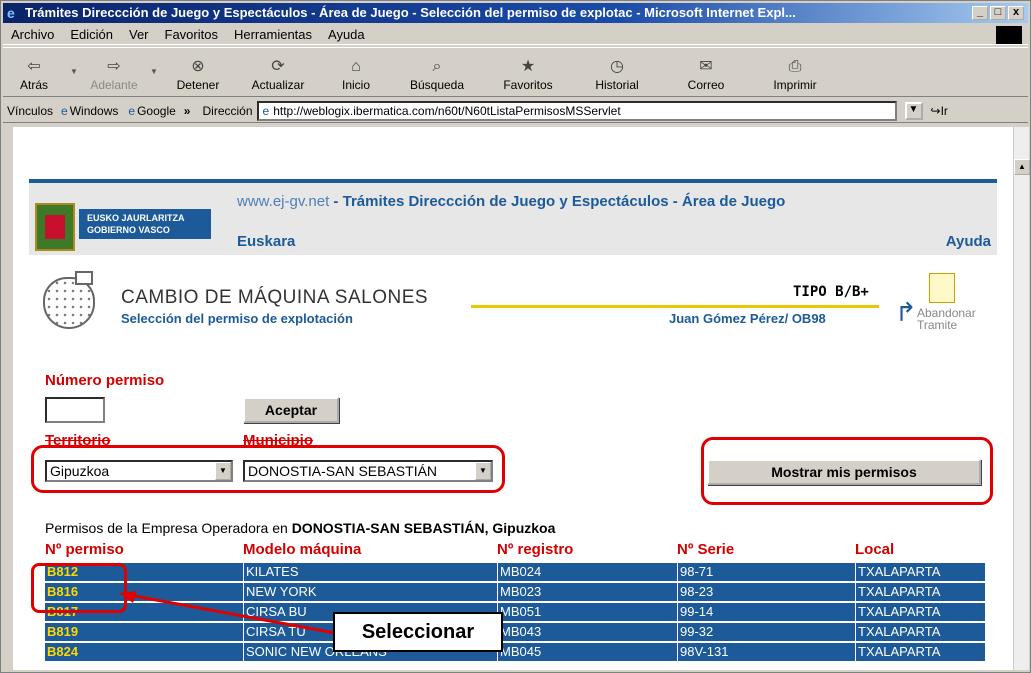 This screenshot has height=673, width=1031. Describe the element at coordinates (935, 110) in the screenshot. I see `go-arrow-icon: ↪` at that location.